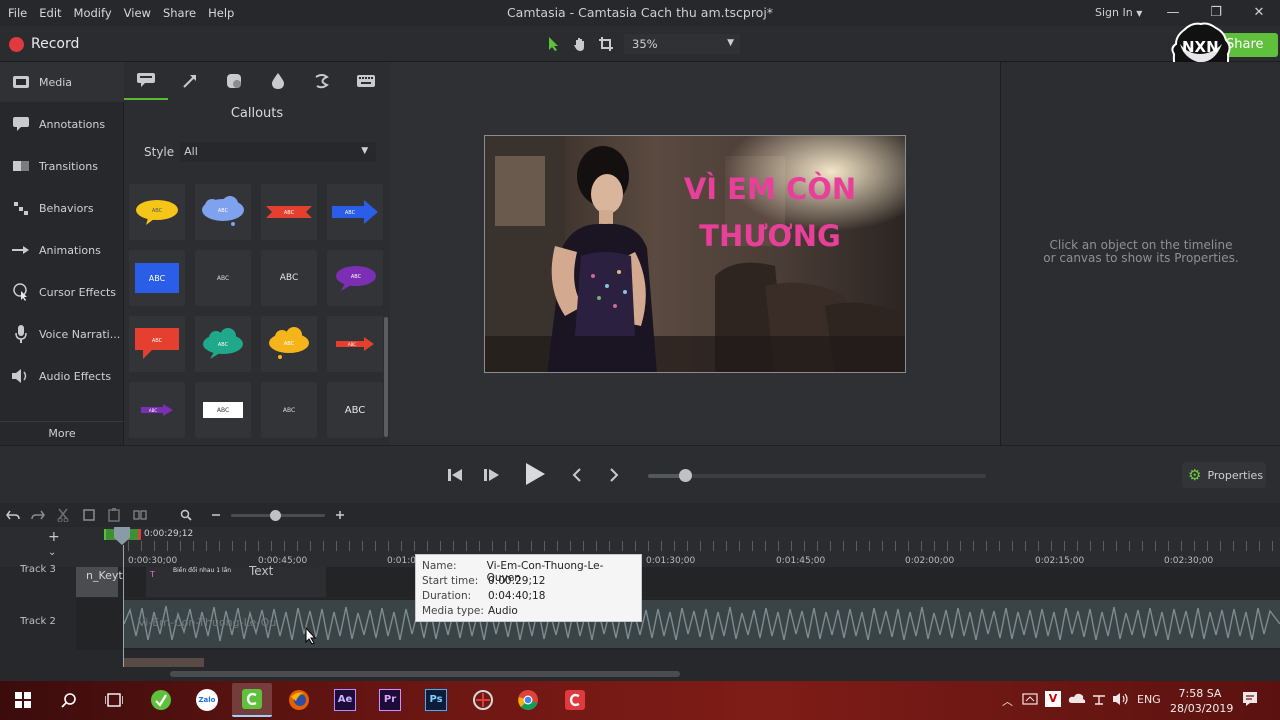 The width and height of the screenshot is (1280, 720). I want to click on sidebar-item-cursor-effects: Cursor Effects, so click(62, 292).